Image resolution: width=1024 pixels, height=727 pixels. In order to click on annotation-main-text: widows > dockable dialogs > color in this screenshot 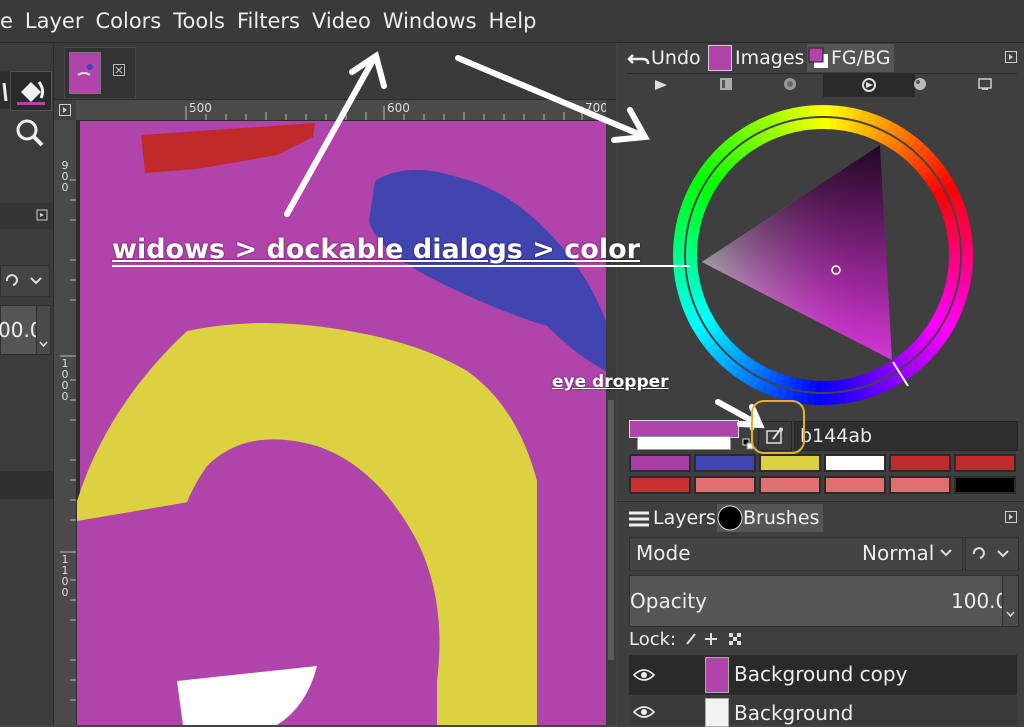, I will do `click(376, 249)`.